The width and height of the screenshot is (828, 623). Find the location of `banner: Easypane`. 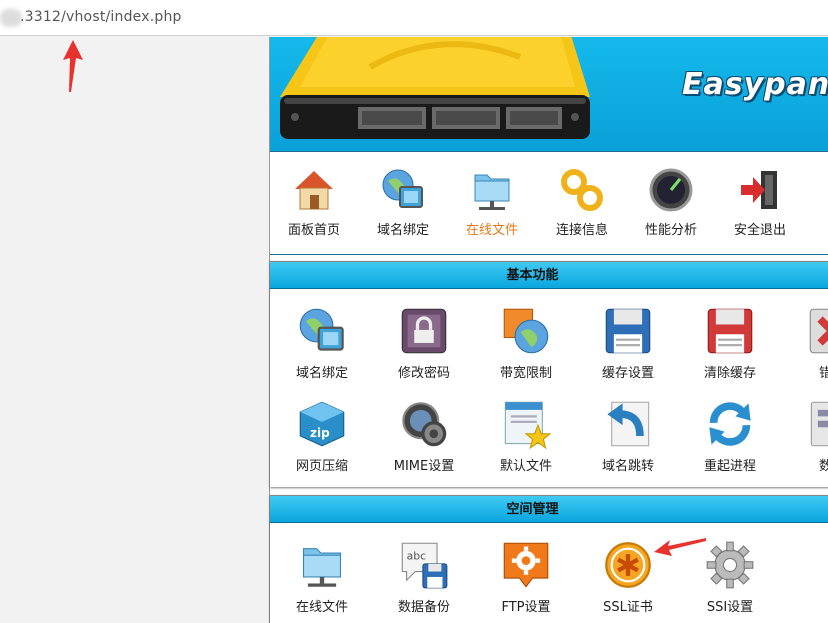

banner: Easypane is located at coordinates (549, 94).